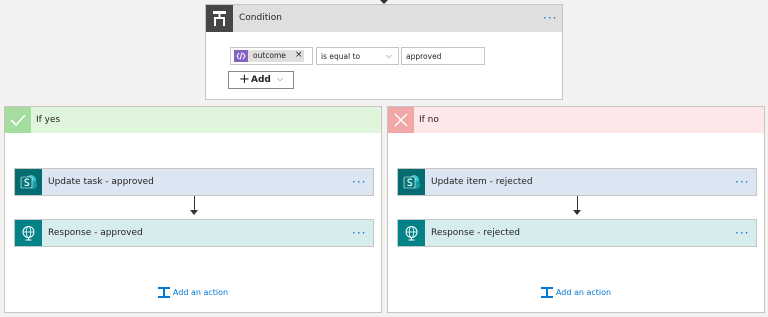 The height and width of the screenshot is (317, 768). Describe the element at coordinates (401, 120) in the screenshot. I see `close-icon` at that location.